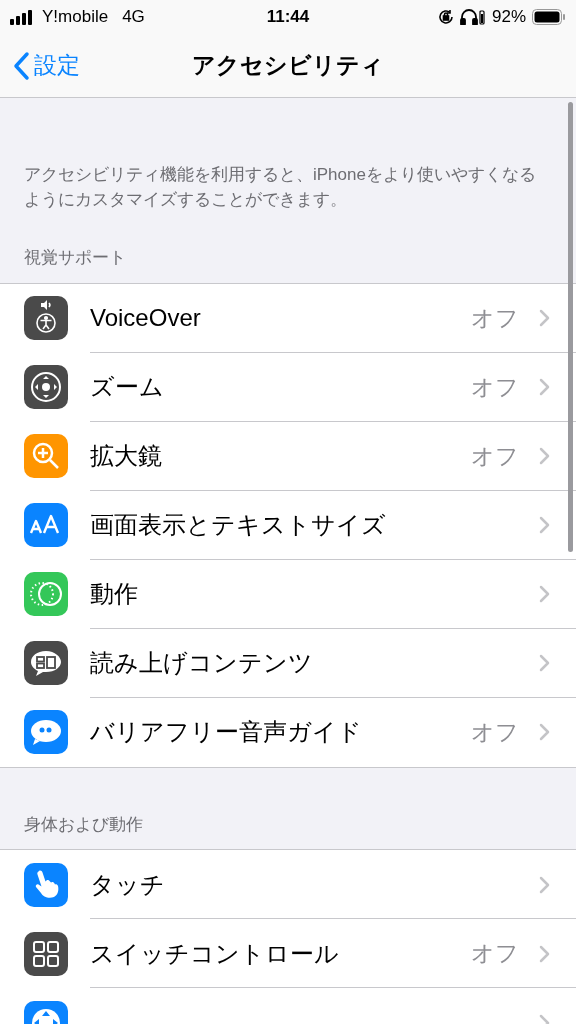  Describe the element at coordinates (288, 594) in the screenshot. I see `settings-row: 動作` at that location.